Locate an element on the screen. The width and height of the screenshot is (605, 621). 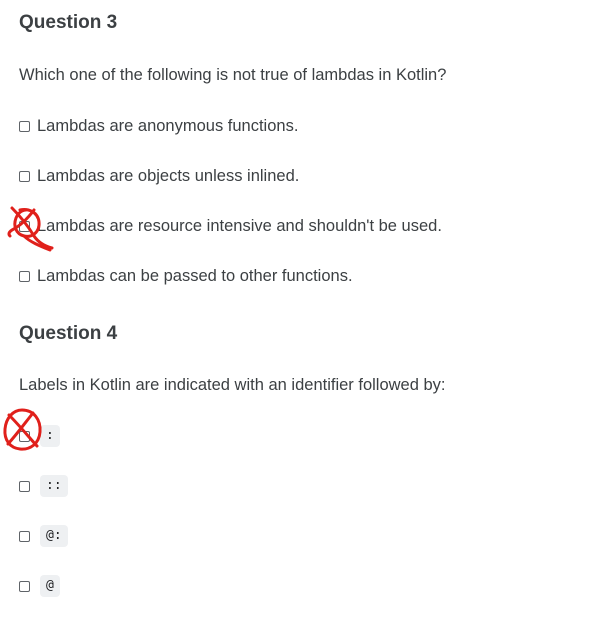
q4-option-3: @: is located at coordinates (43, 536).